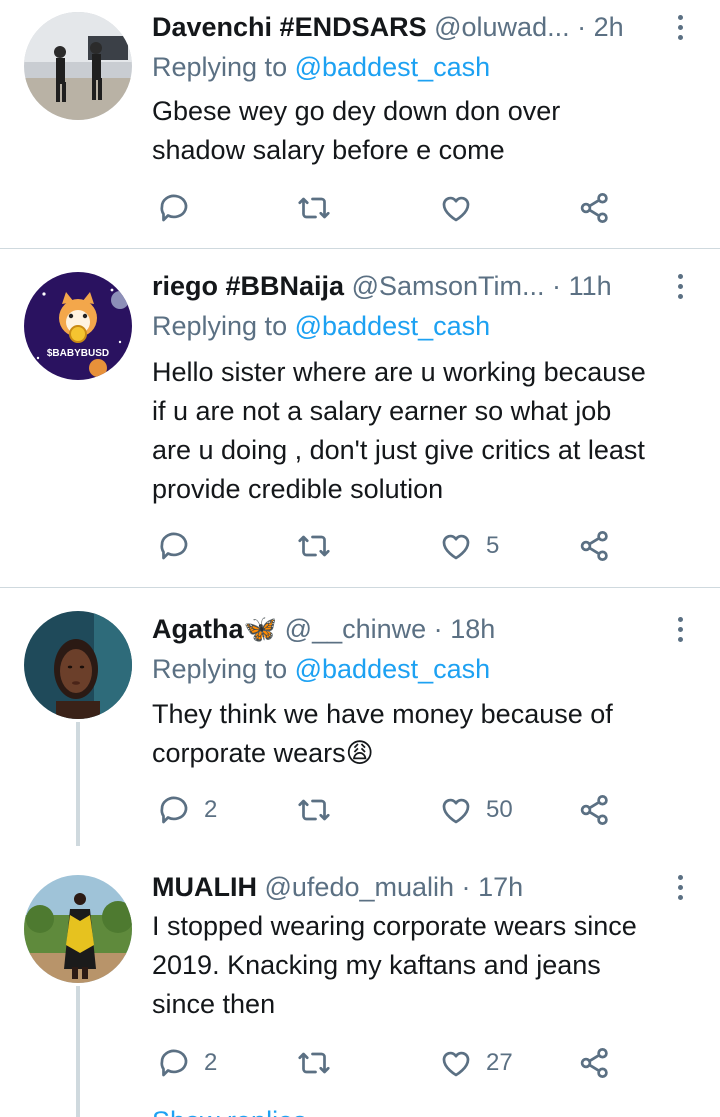 This screenshot has width=720, height=1117. I want to click on like-count: 5, so click(493, 545).